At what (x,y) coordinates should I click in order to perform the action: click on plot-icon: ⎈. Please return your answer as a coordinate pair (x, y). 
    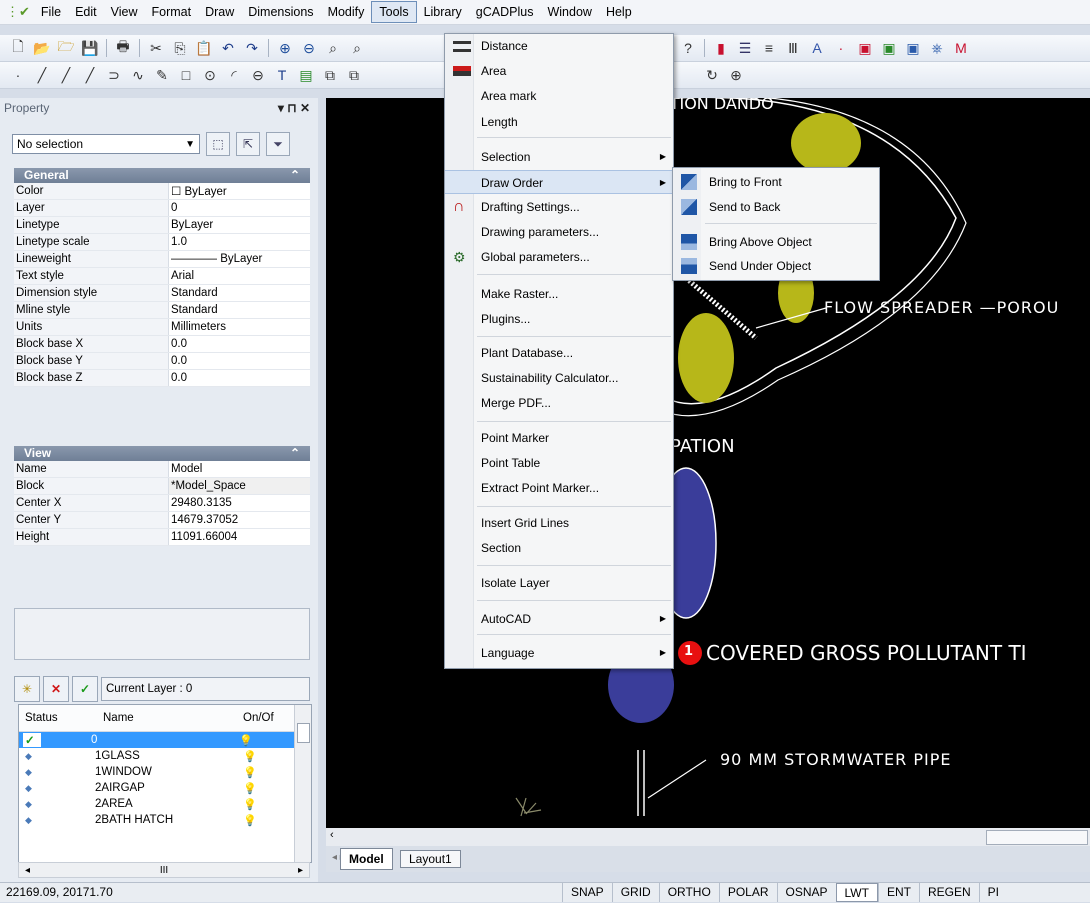
    Looking at the image, I should click on (937, 48).